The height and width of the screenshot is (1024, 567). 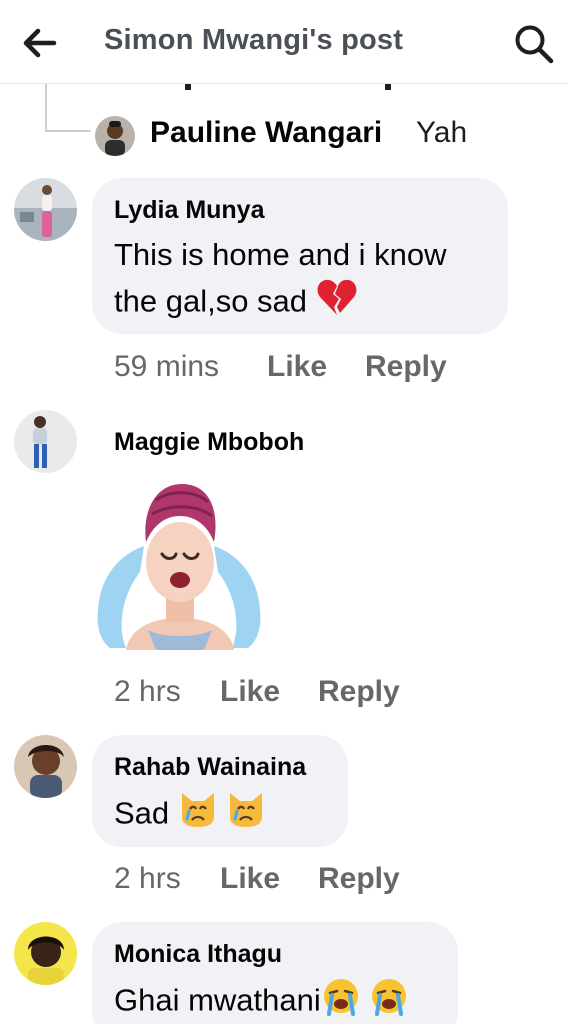 What do you see at coordinates (217, 1000) in the screenshot?
I see `comment-text-line: Ghai mwathani` at bounding box center [217, 1000].